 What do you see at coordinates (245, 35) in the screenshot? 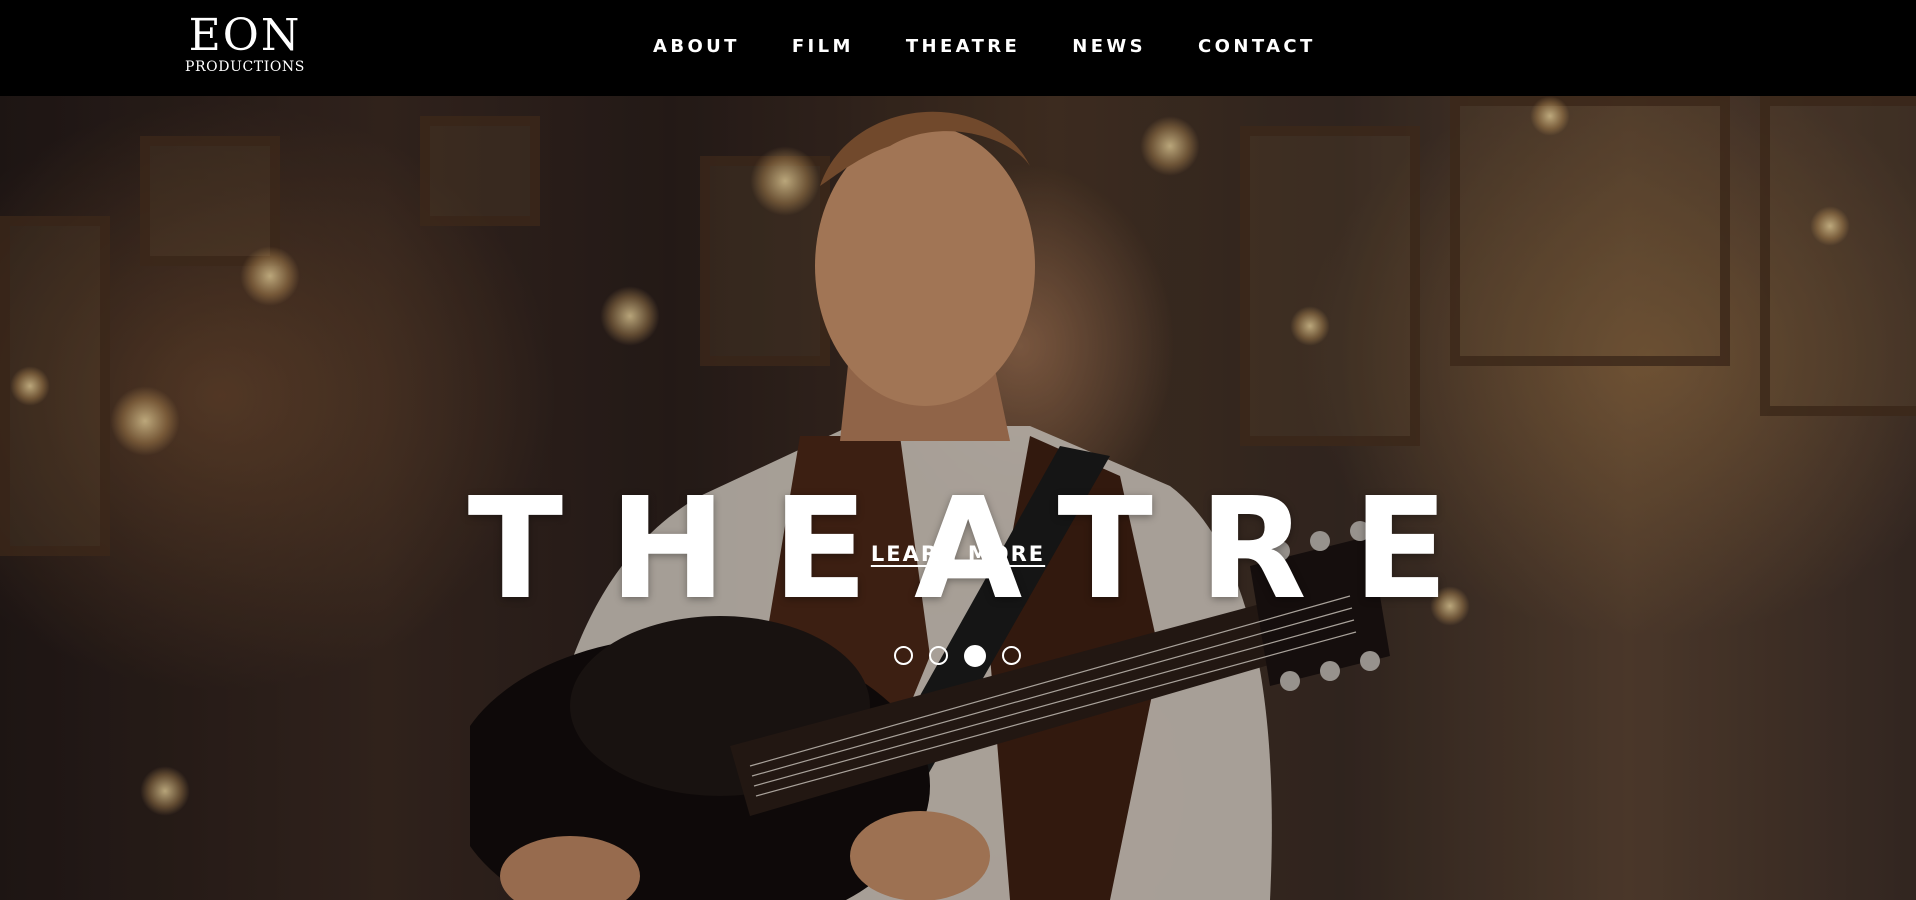
I see `logo-wordmark: EON` at bounding box center [245, 35].